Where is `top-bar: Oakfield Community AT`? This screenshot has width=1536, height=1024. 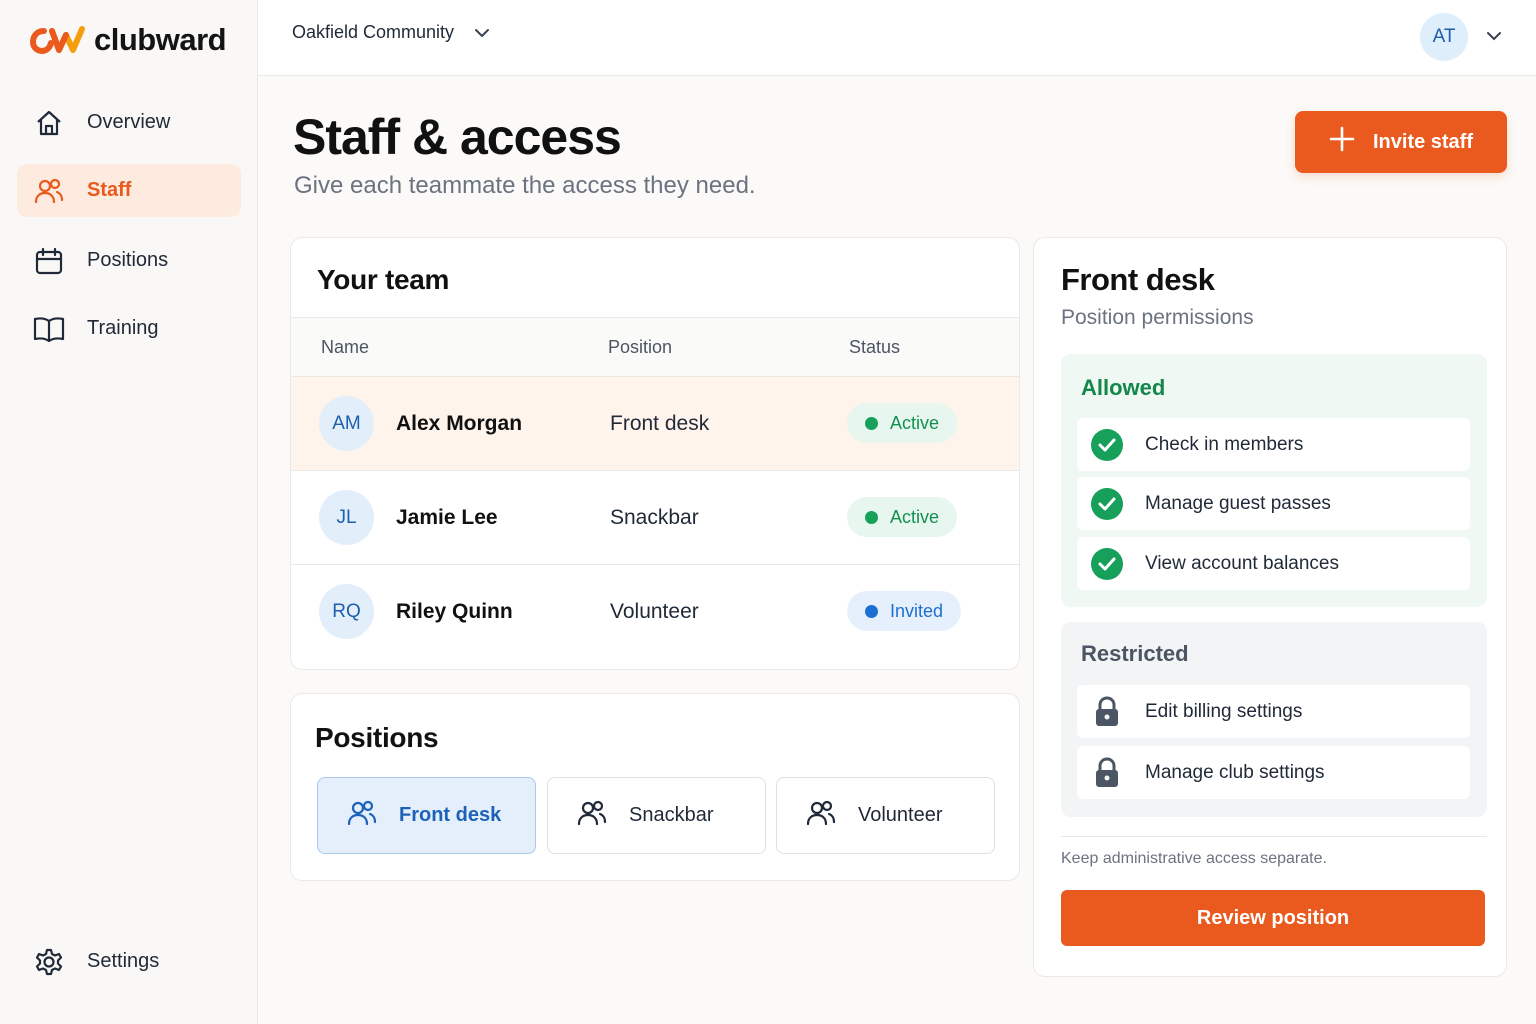 top-bar: Oakfield Community AT is located at coordinates (897, 38).